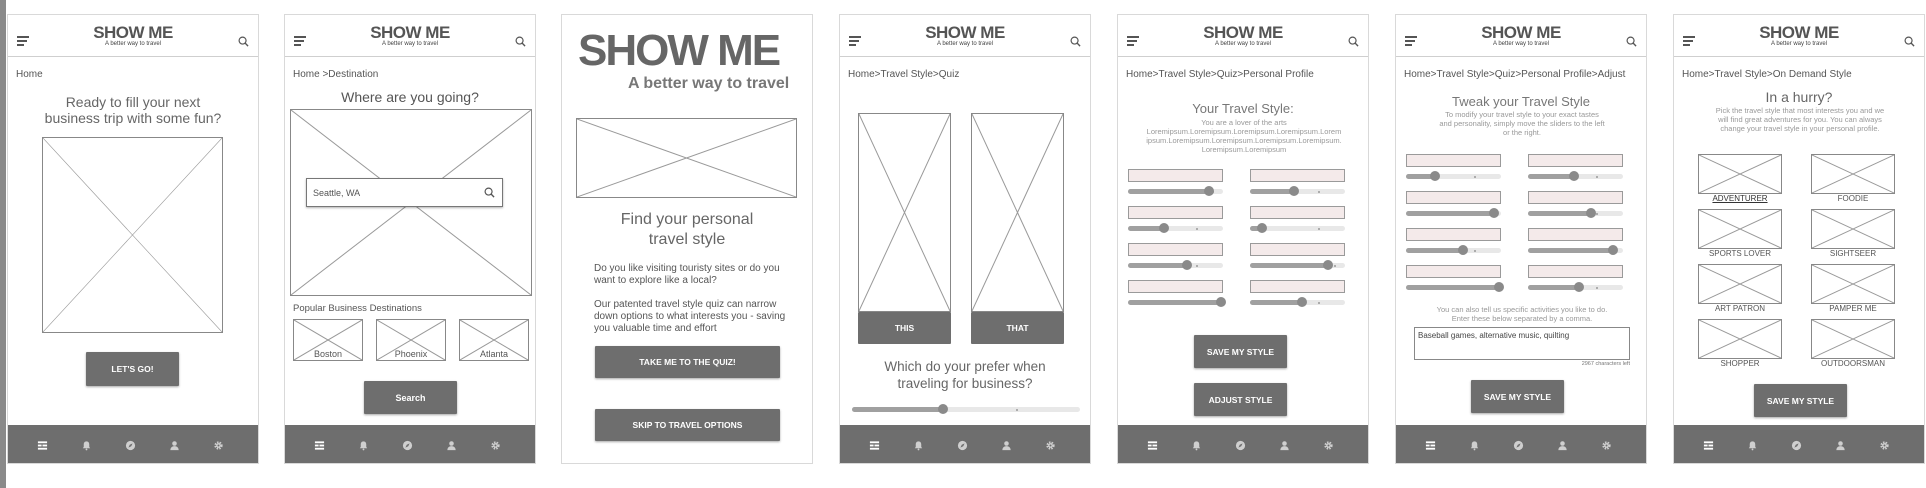 The width and height of the screenshot is (1926, 488). What do you see at coordinates (494, 340) in the screenshot?
I see `destination-tile: Atlanta` at bounding box center [494, 340].